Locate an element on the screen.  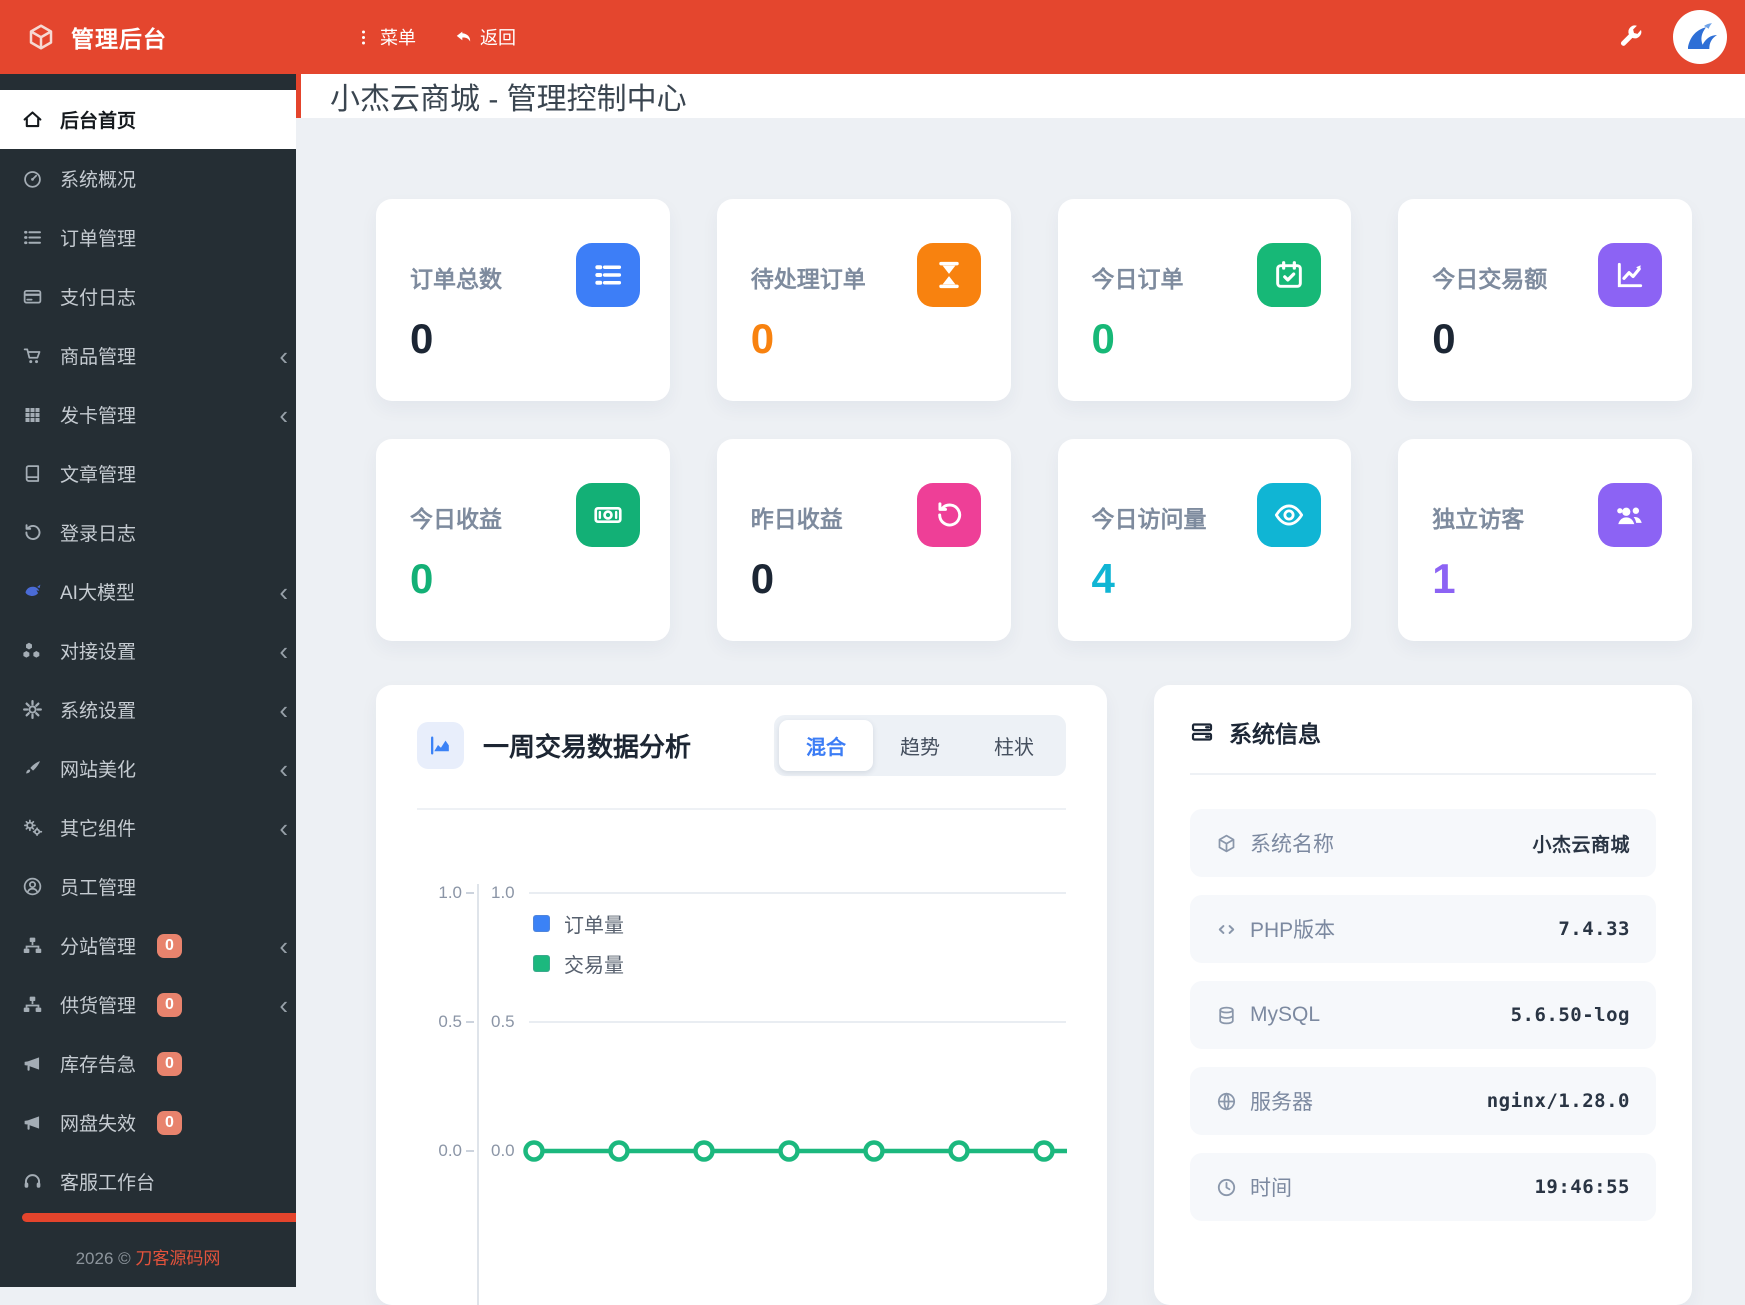
sidebar-item-substations: 分站管理 0 ‹ is located at coordinates (148, 945).